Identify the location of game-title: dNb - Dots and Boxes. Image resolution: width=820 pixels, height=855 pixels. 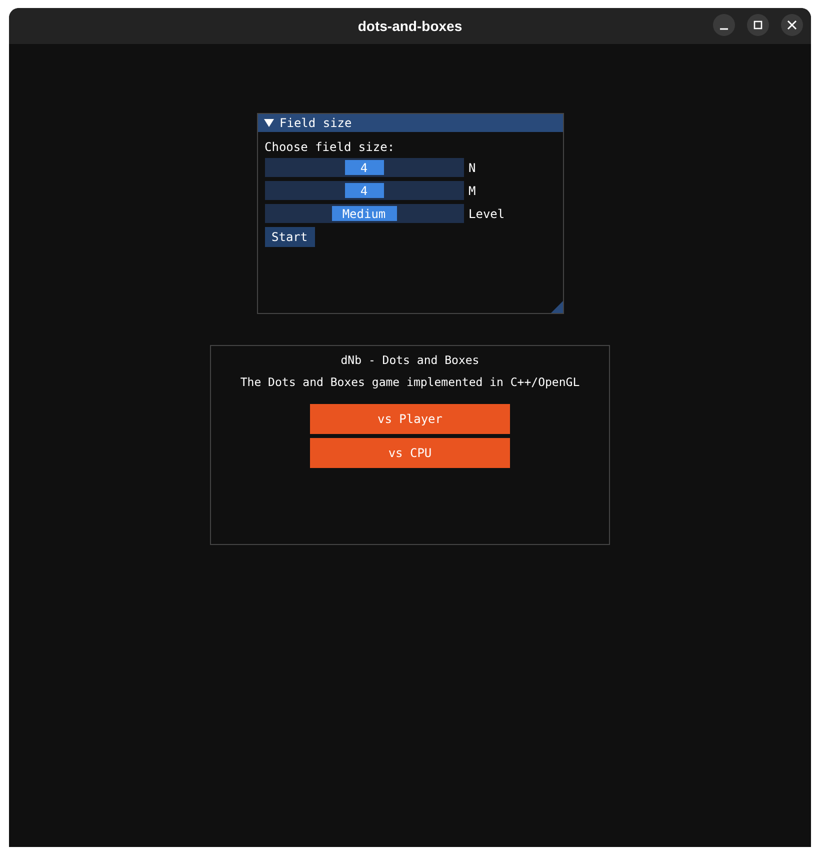
(410, 360).